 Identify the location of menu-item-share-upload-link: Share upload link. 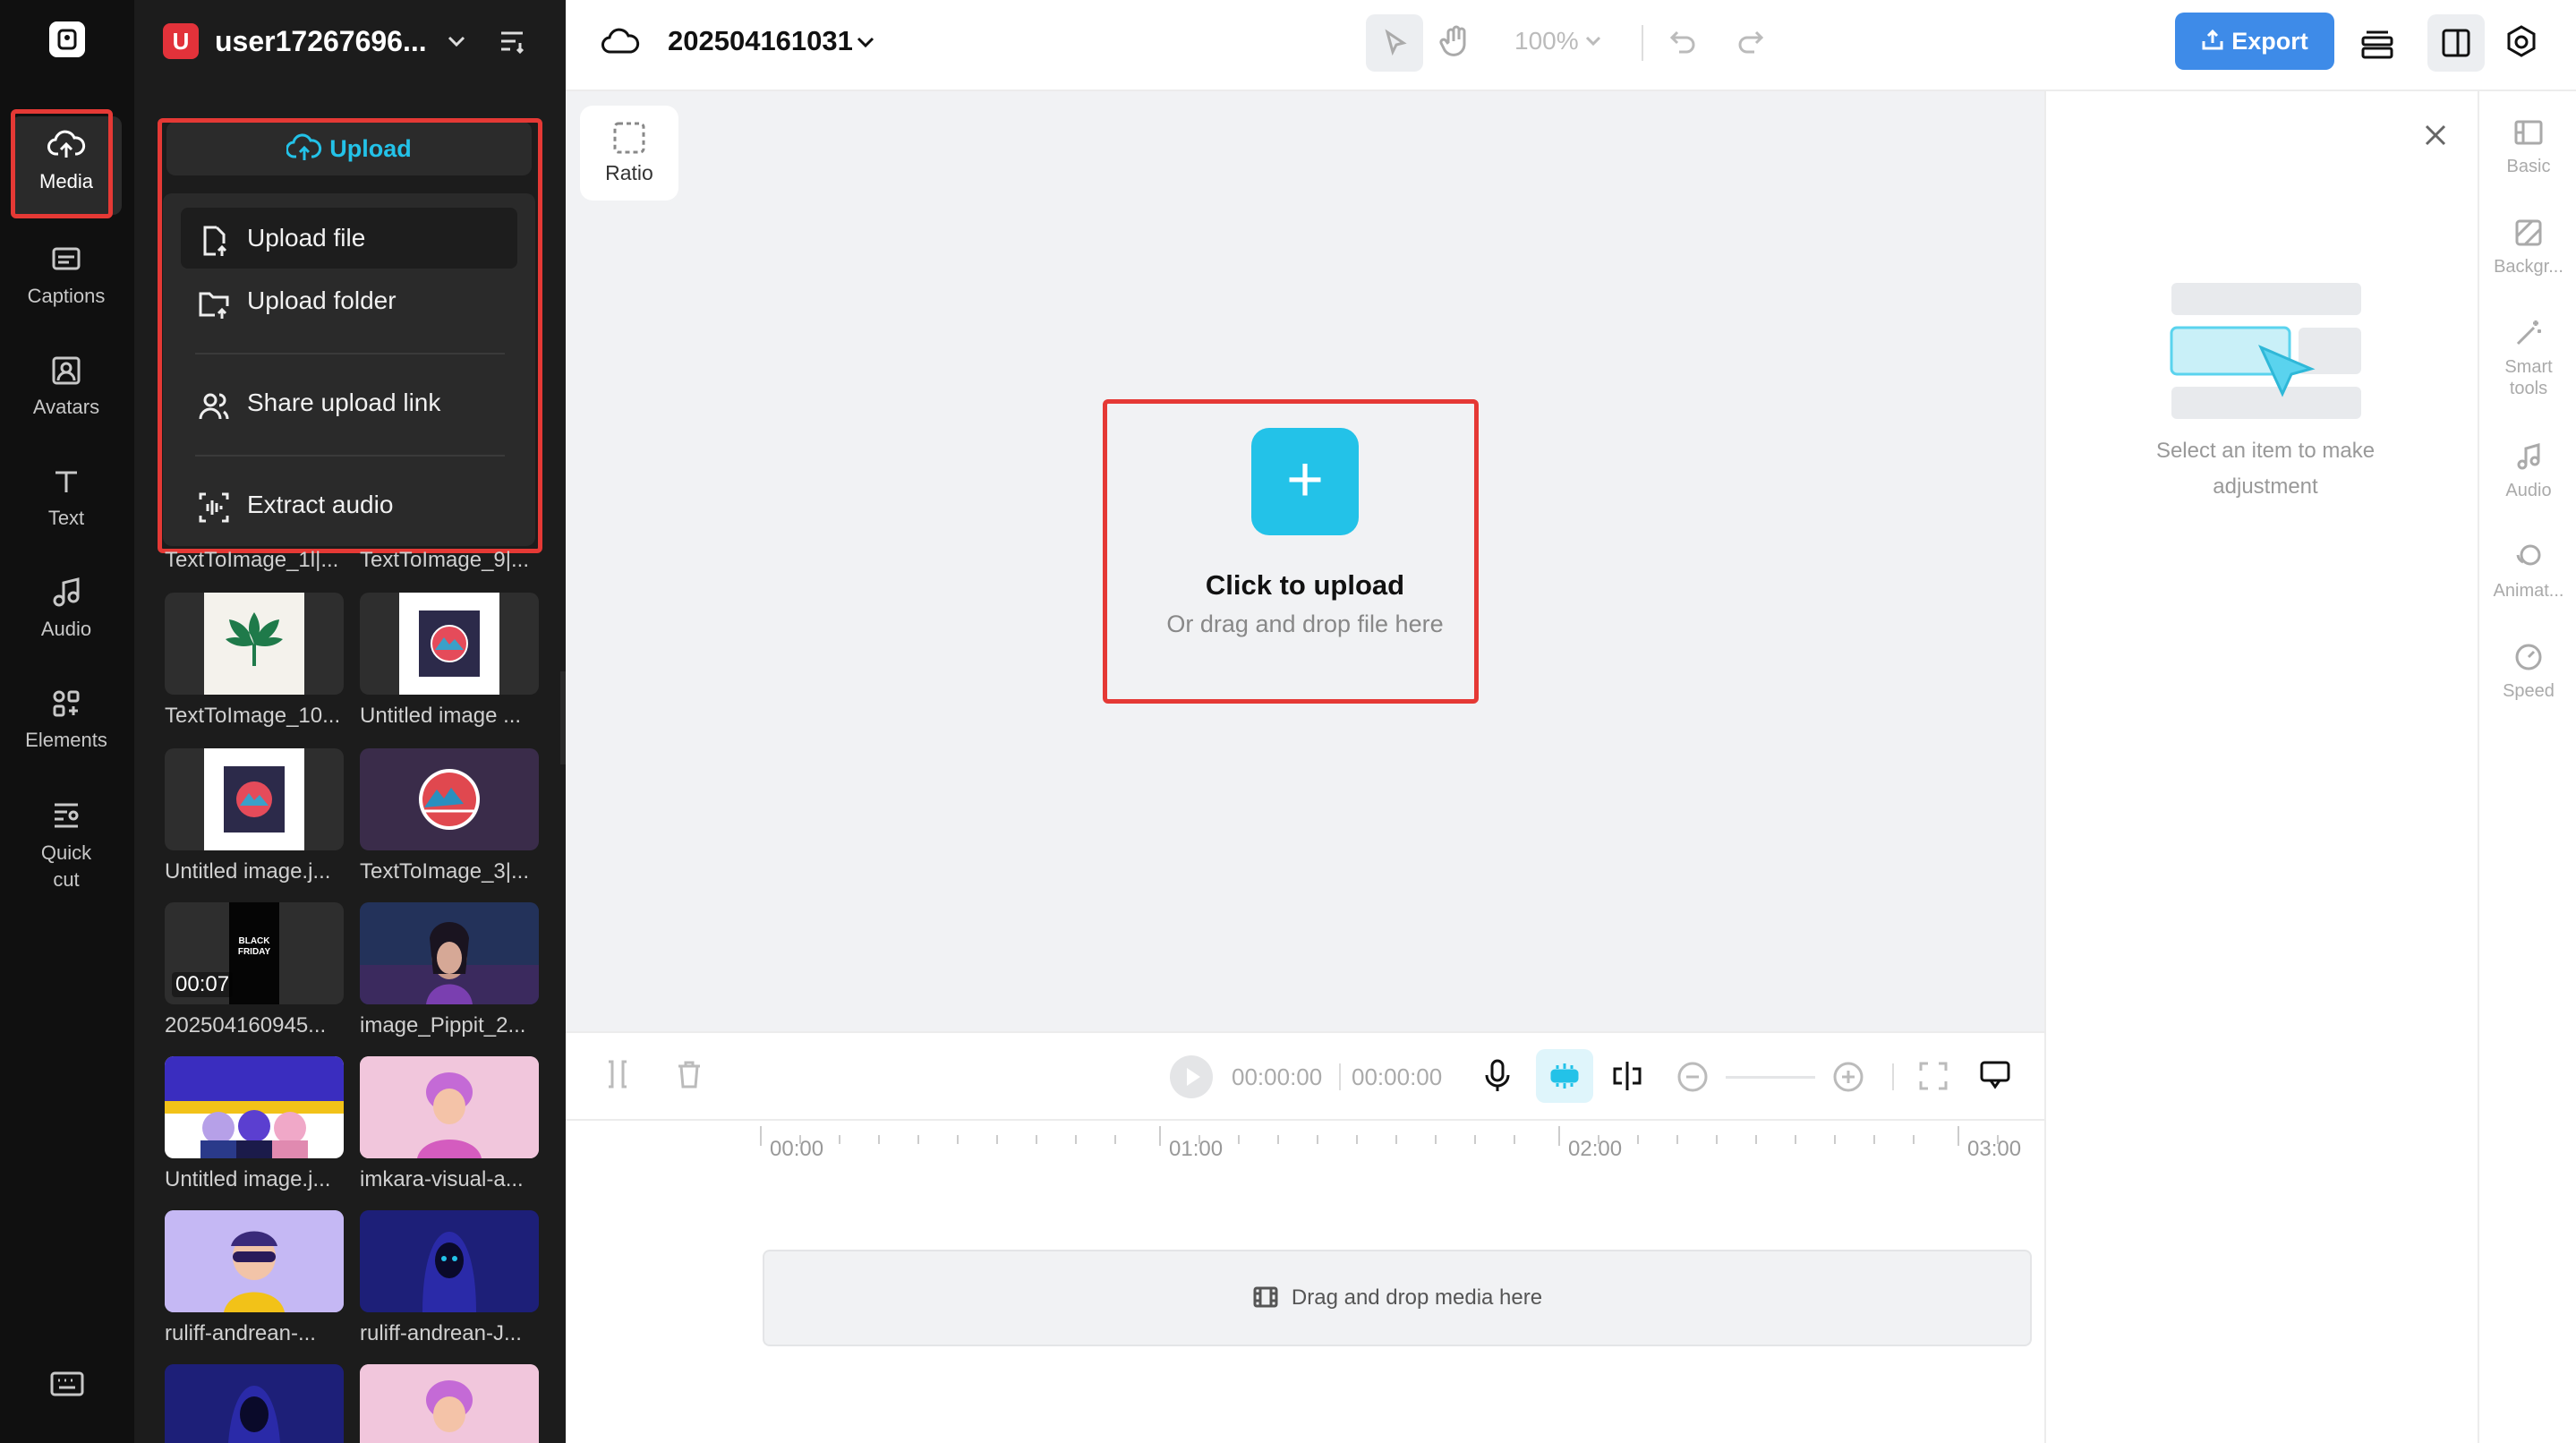
(349, 402).